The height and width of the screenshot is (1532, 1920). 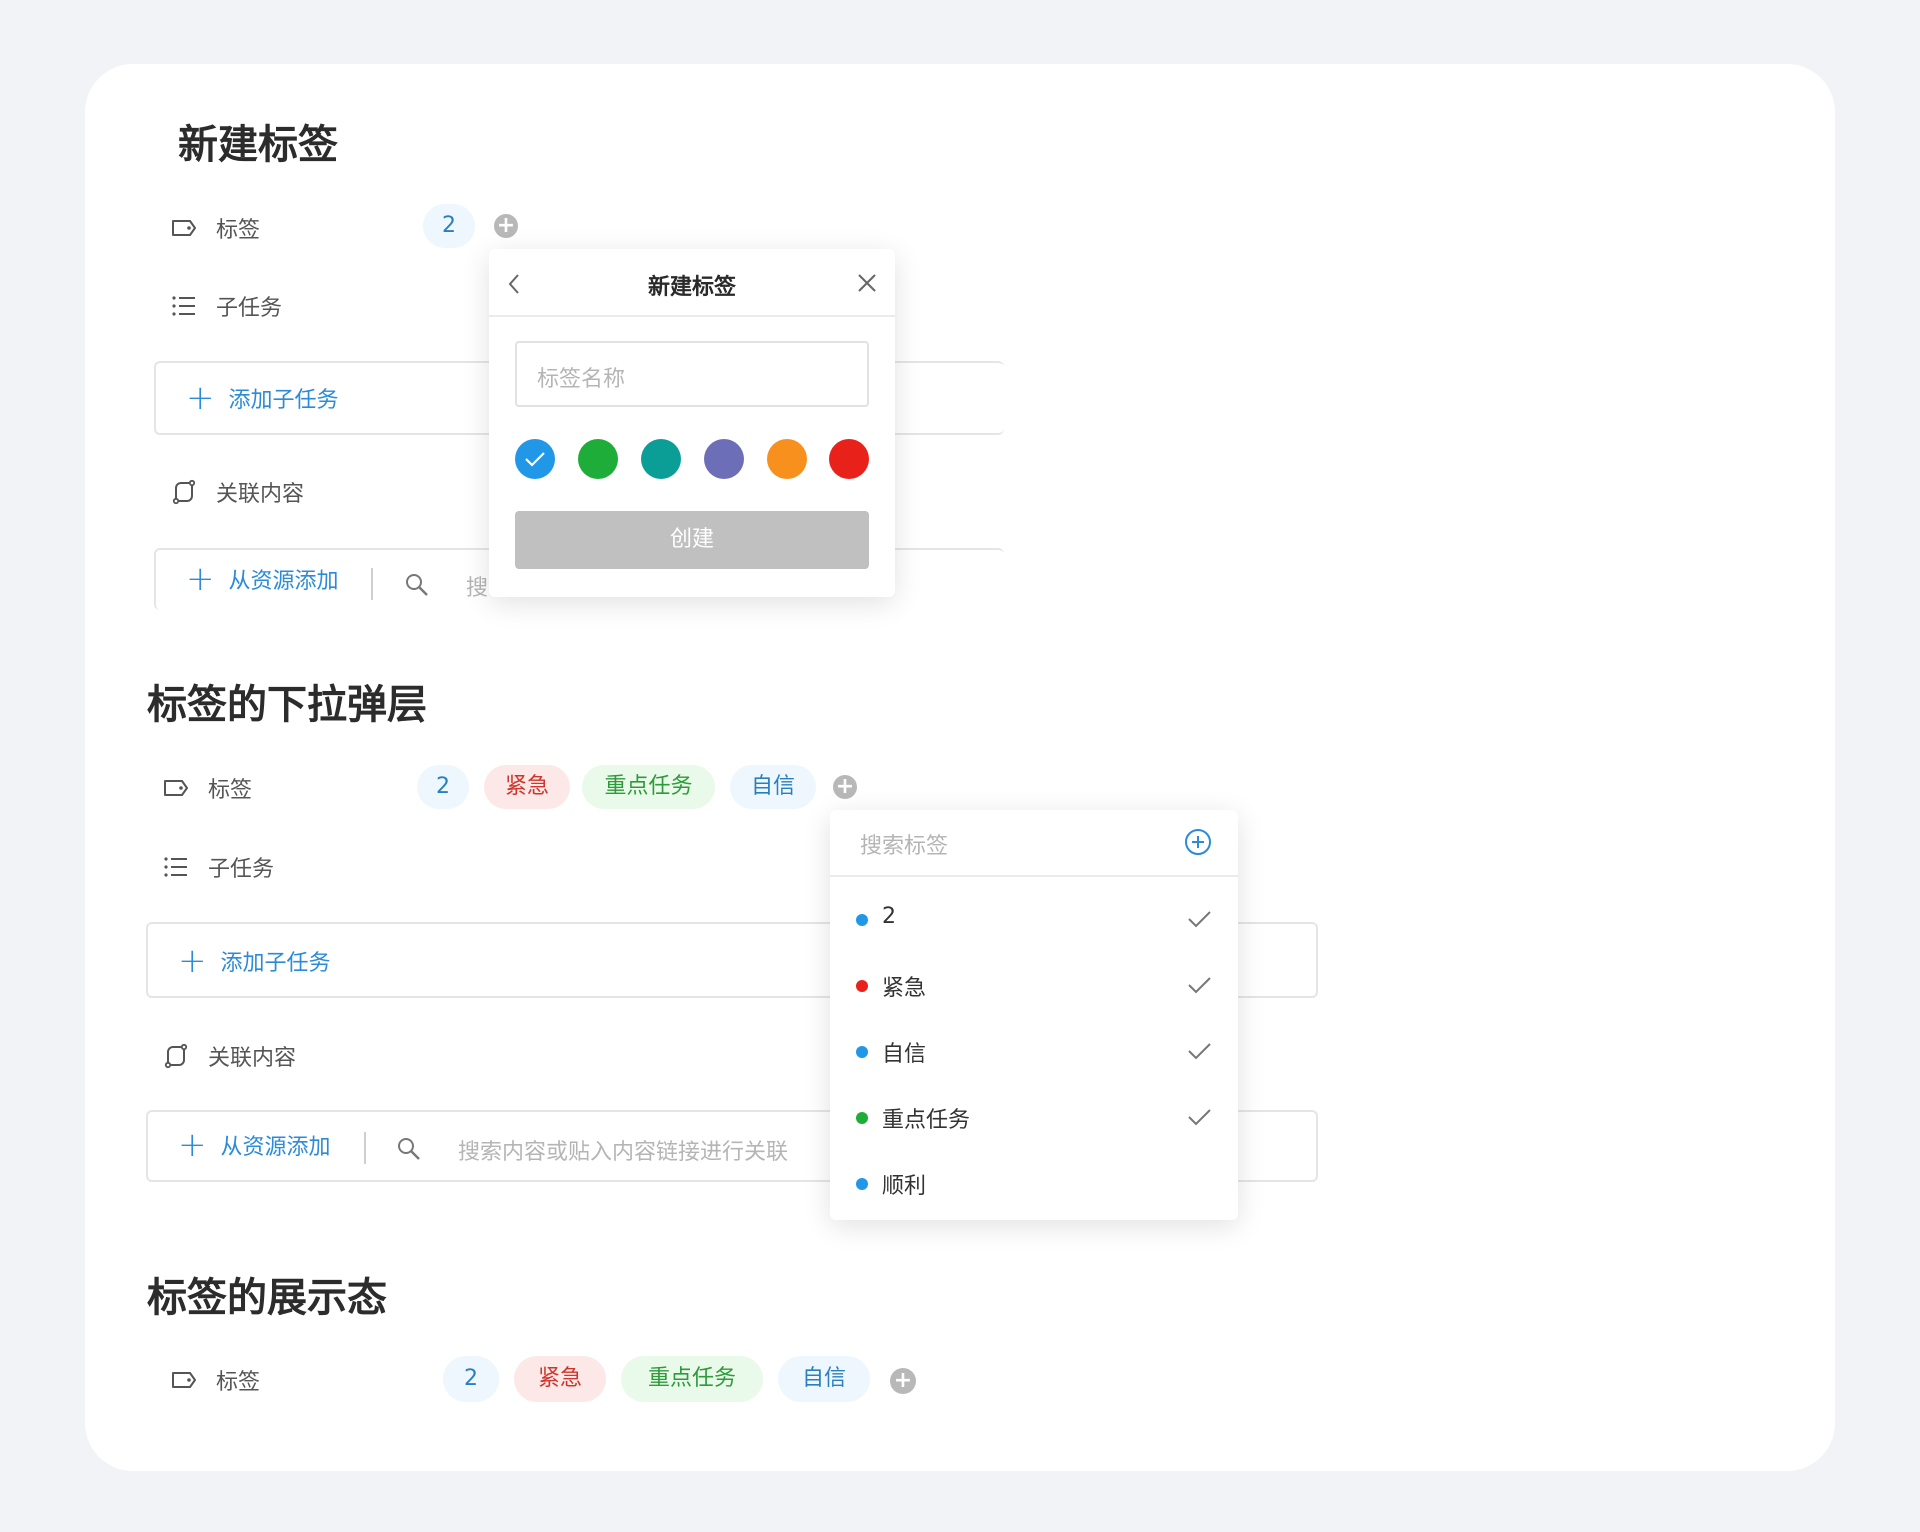 What do you see at coordinates (623, 1150) in the screenshot?
I see `related-search-input: 搜索内容或贴入内容链接进行关联` at bounding box center [623, 1150].